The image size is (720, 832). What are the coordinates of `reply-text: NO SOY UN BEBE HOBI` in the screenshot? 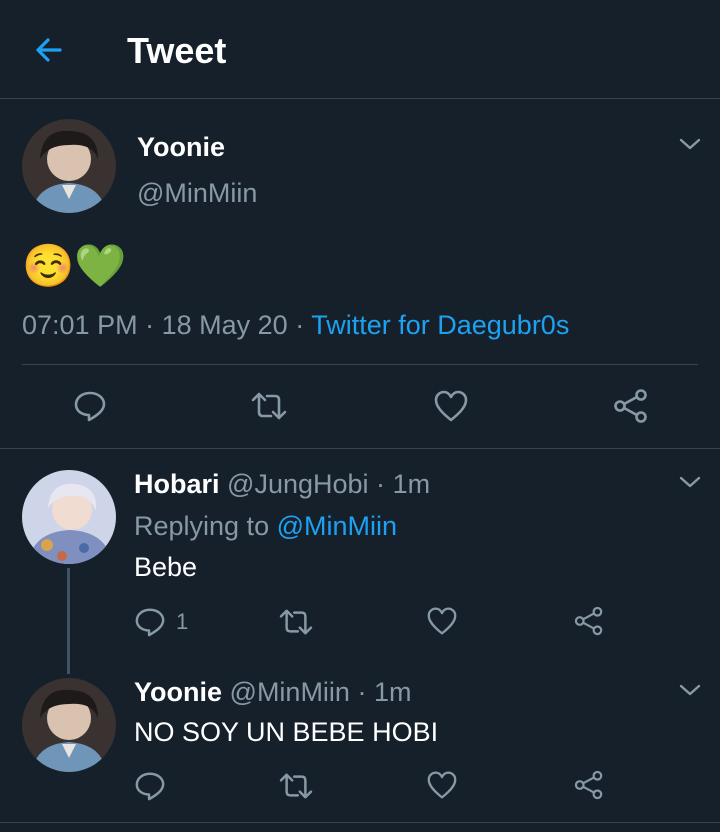 It's located at (286, 732).